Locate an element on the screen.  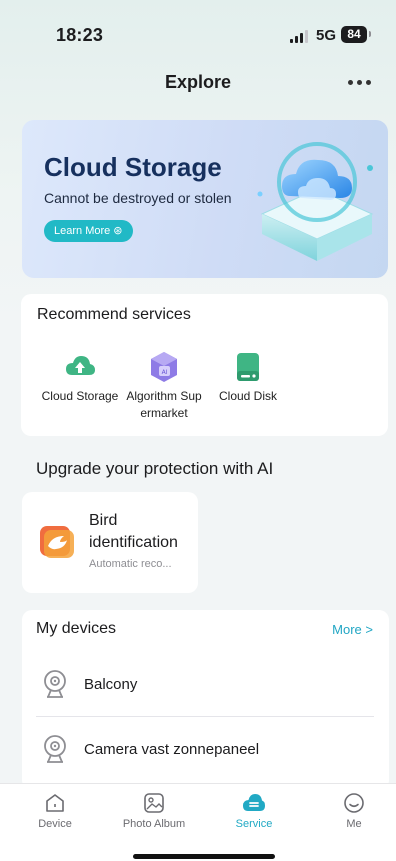
network-label: 5G is located at coordinates (326, 35).